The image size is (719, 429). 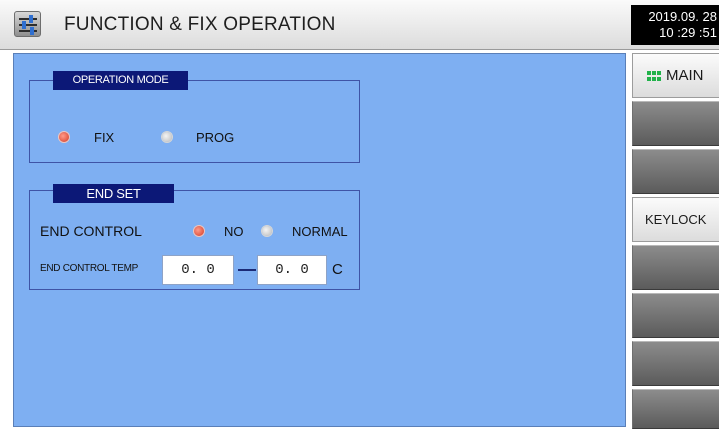 What do you see at coordinates (64, 137) in the screenshot?
I see `fix-radio` at bounding box center [64, 137].